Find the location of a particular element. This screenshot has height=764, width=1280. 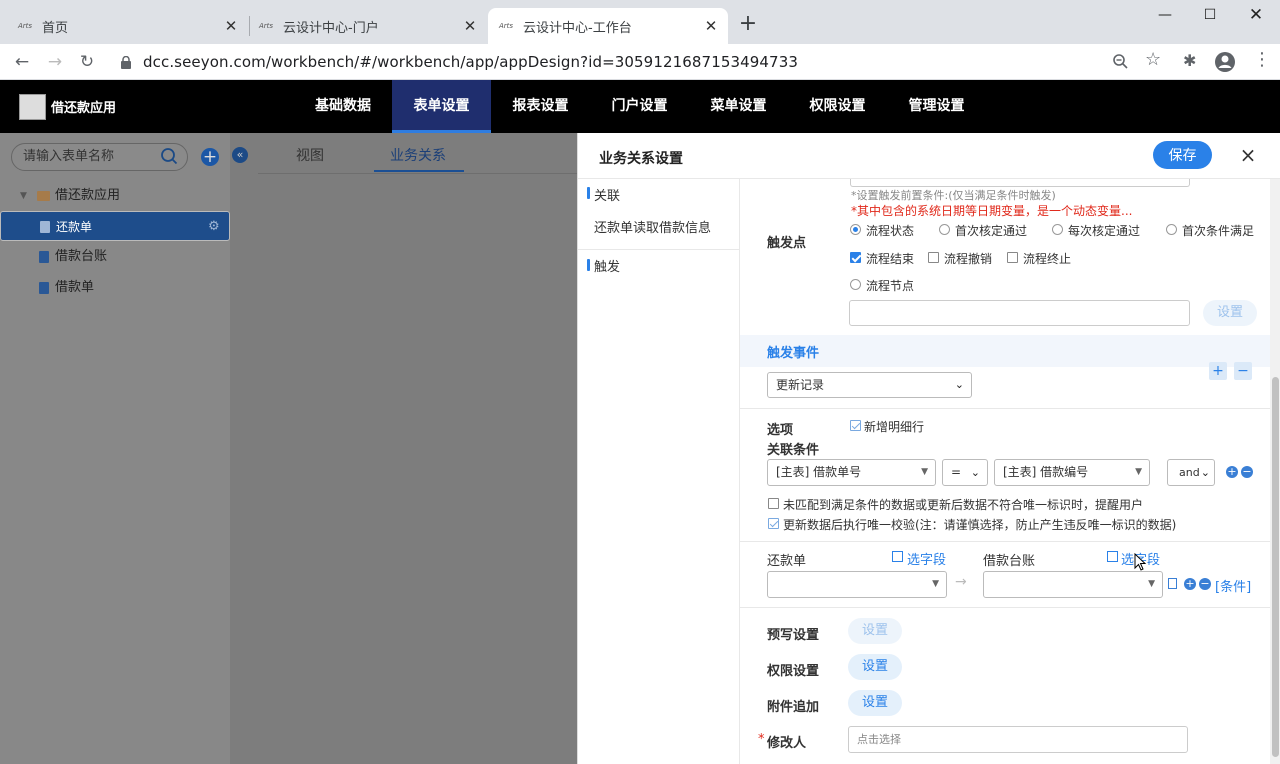

close-icon: × is located at coordinates (1248, 155).